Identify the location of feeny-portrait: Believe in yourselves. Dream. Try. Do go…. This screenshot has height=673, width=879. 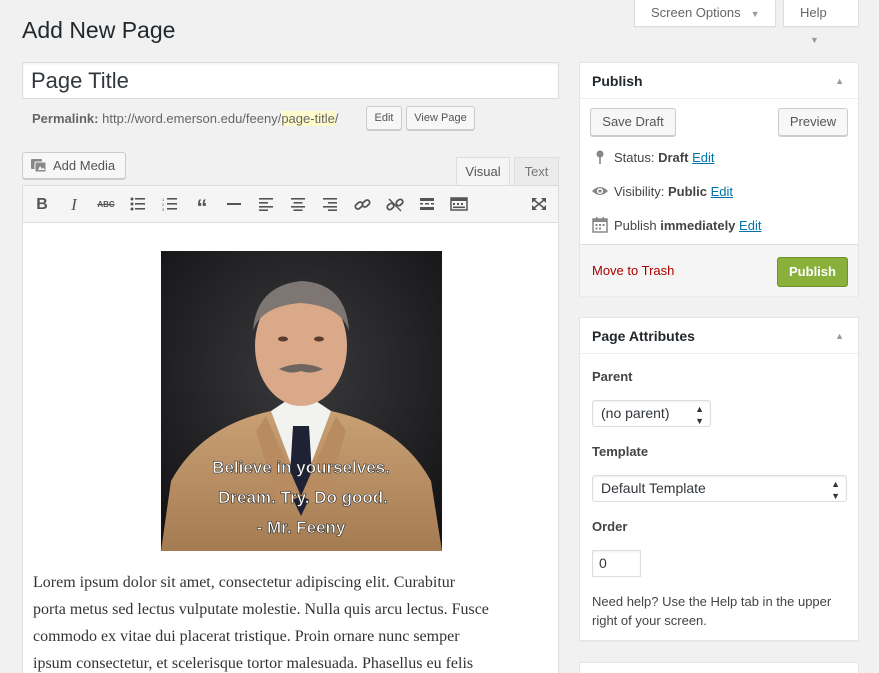
(301, 401).